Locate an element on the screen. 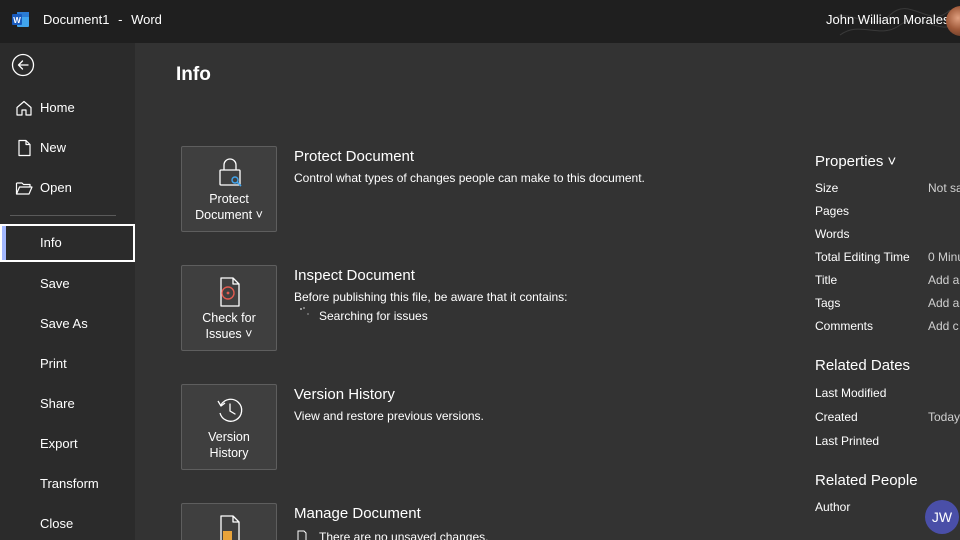 The width and height of the screenshot is (960, 540). page-title: Info is located at coordinates (193, 74).